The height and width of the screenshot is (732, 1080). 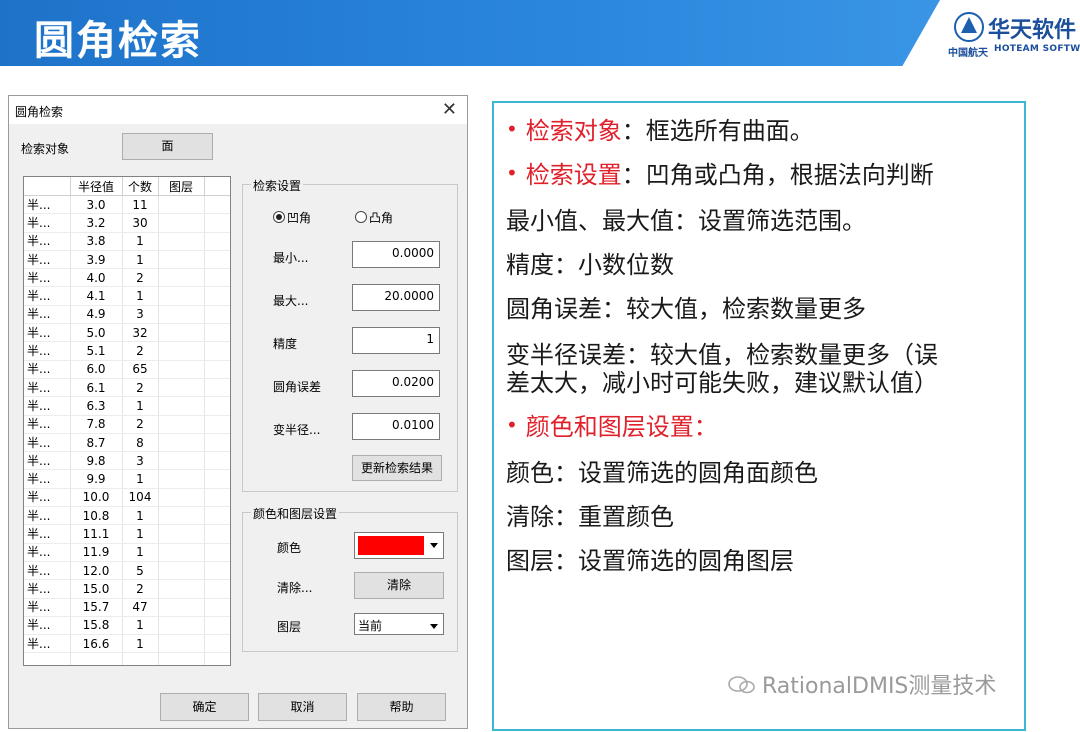 I want to click on radius-cell: 11.1, so click(x=96, y=534).